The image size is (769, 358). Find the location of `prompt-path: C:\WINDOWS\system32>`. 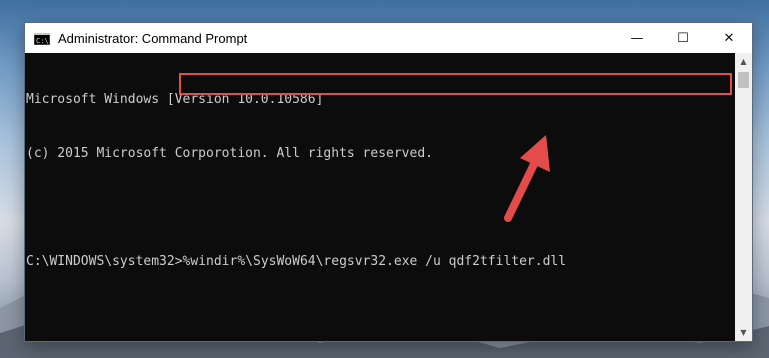

prompt-path: C:\WINDOWS\system32> is located at coordinates (104, 261).